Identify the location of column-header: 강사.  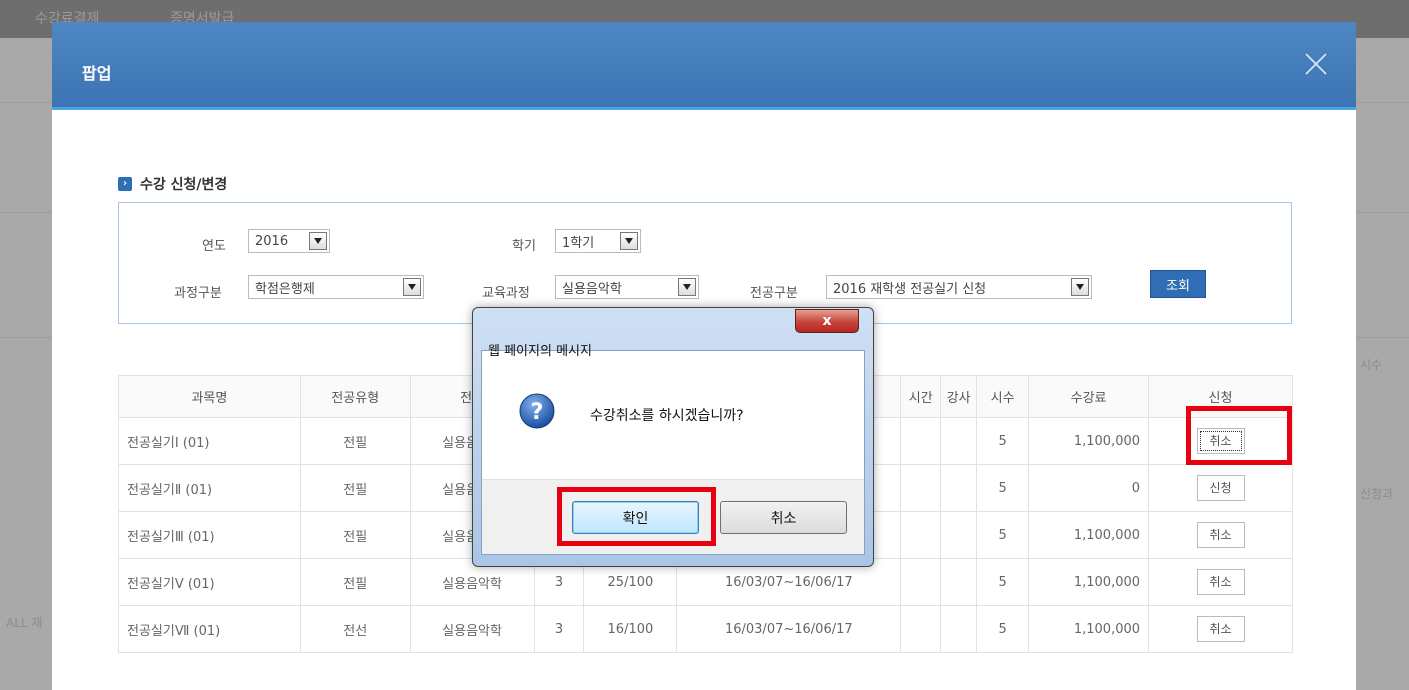
(959, 396).